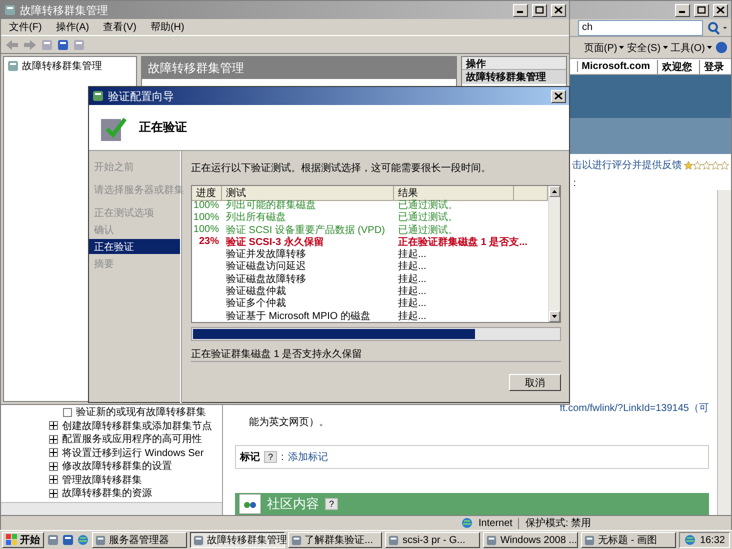 The image size is (732, 549). I want to click on header-link: Microsoft.com, so click(615, 66).